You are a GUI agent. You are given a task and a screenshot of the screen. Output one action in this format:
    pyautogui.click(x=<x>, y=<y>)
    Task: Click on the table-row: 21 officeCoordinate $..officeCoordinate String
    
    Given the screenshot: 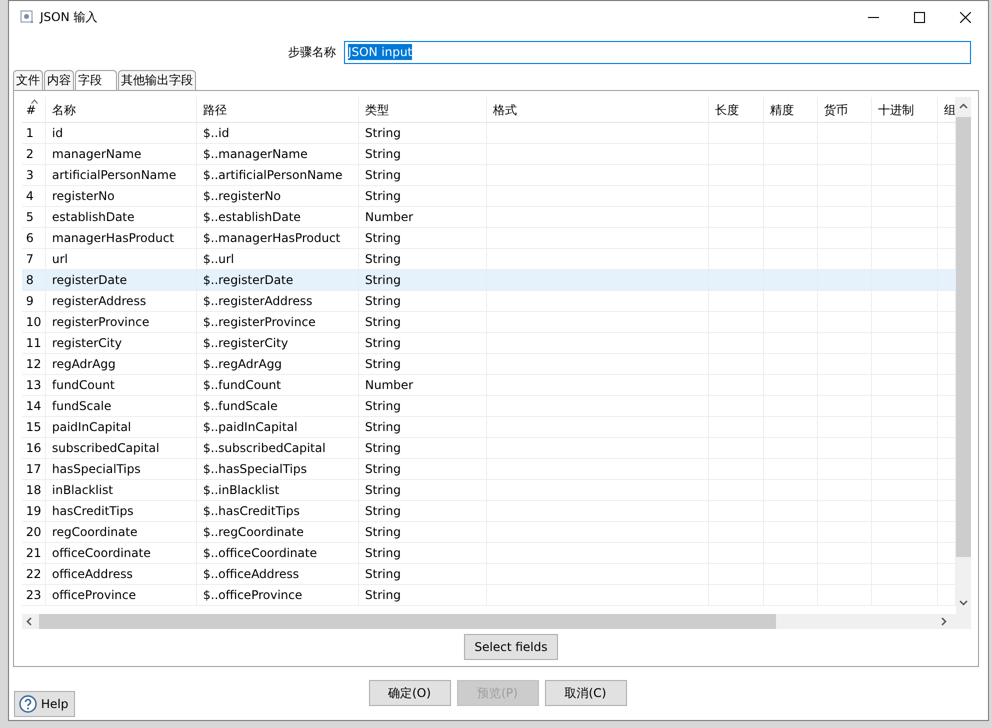 What is the action you would take?
    pyautogui.click(x=489, y=553)
    